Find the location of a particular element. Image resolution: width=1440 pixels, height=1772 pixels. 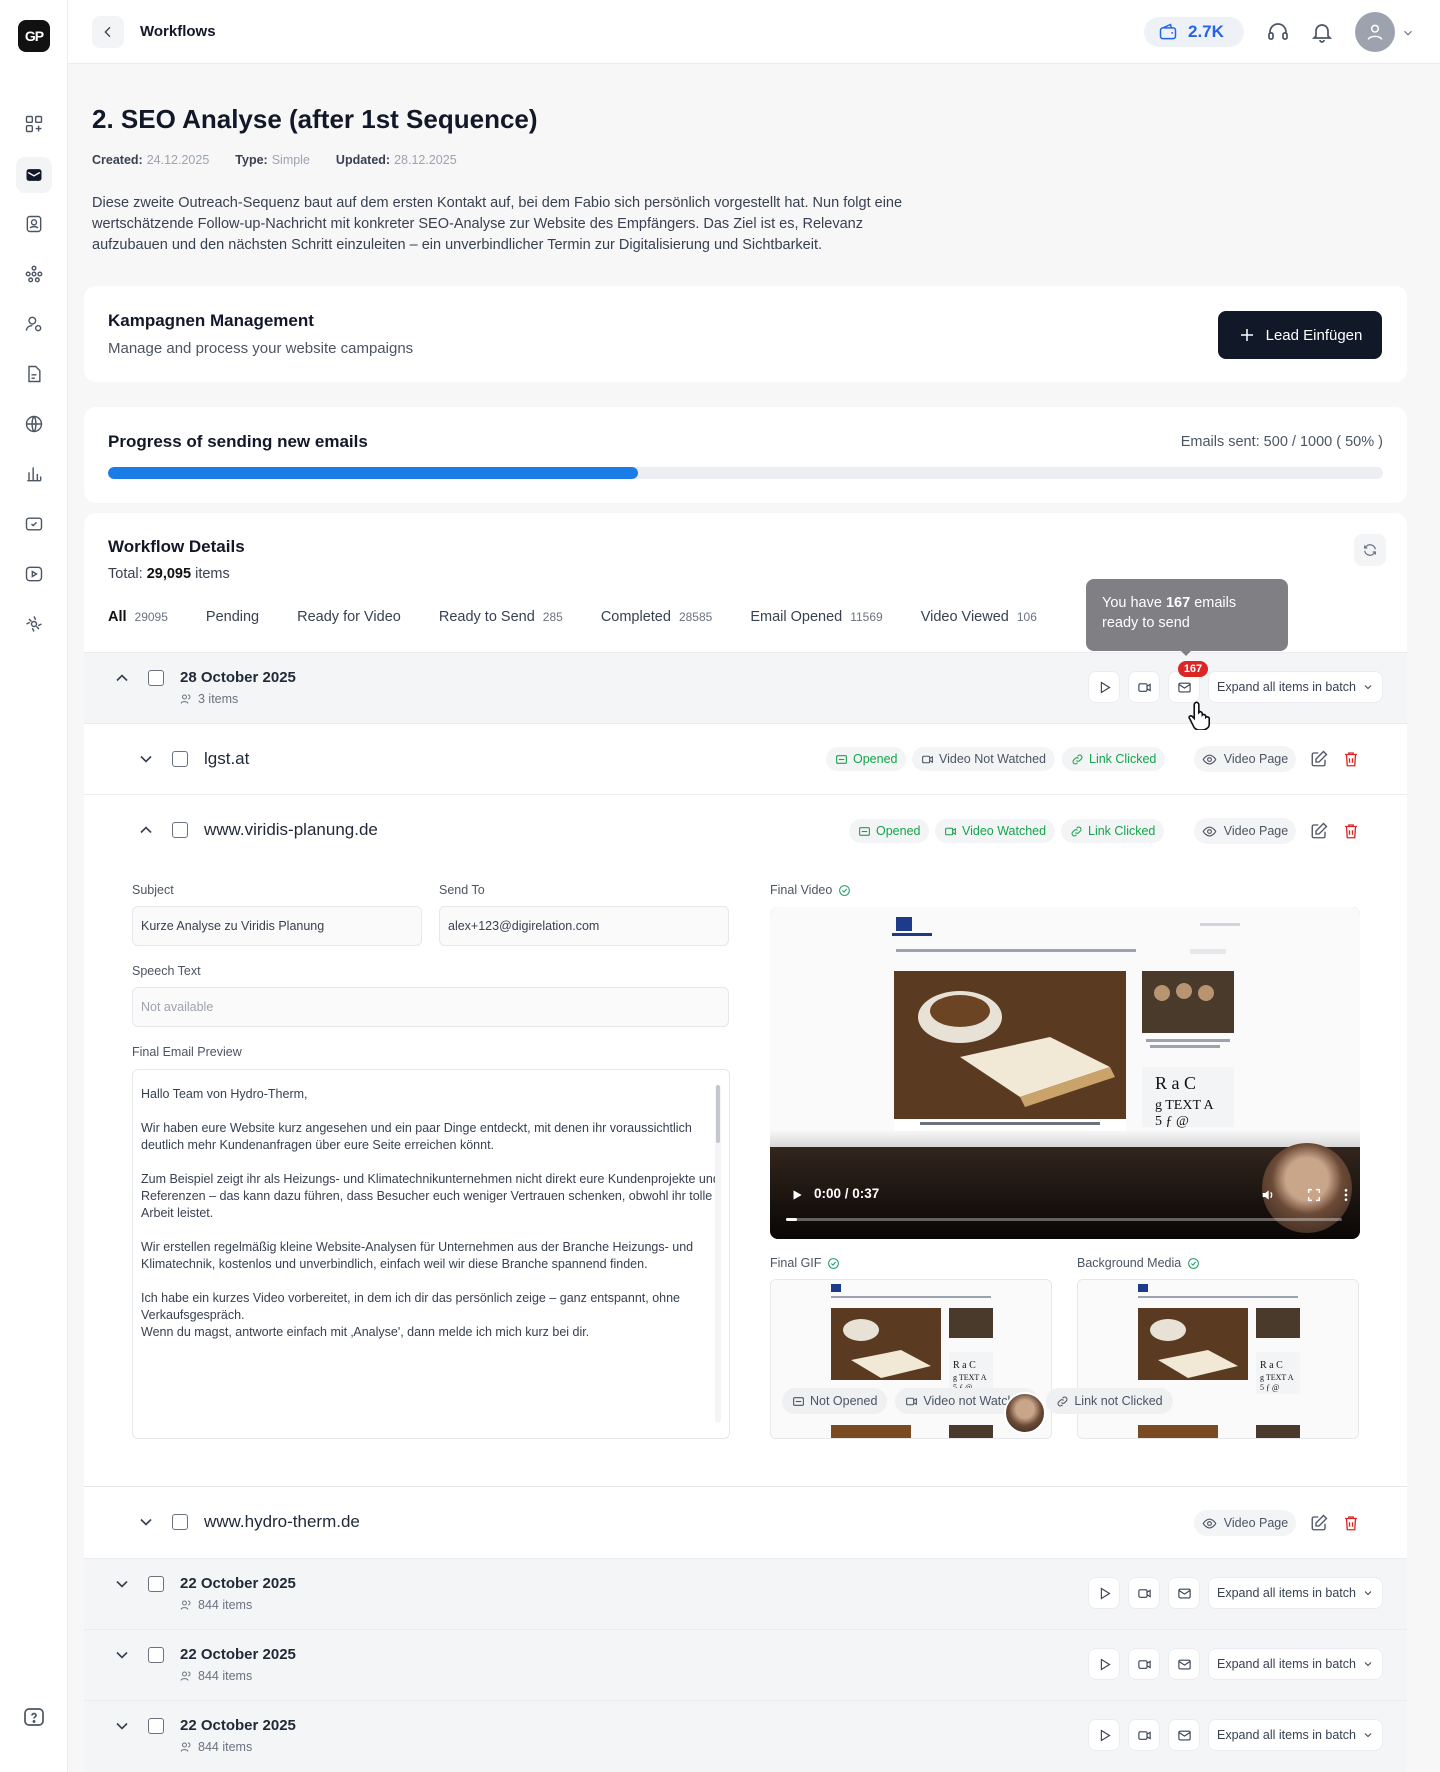

user-settings-icon is located at coordinates (34, 324).